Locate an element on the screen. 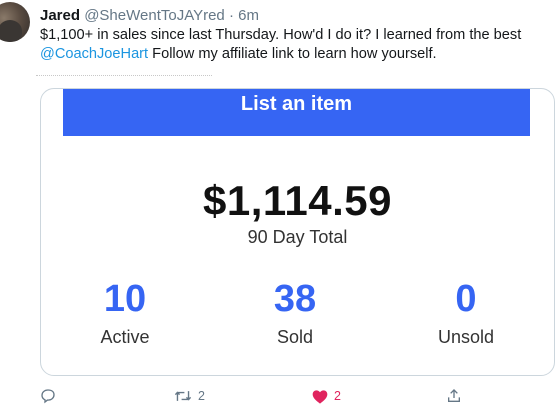 The width and height of the screenshot is (558, 414). retweet-button: 2 is located at coordinates (189, 396).